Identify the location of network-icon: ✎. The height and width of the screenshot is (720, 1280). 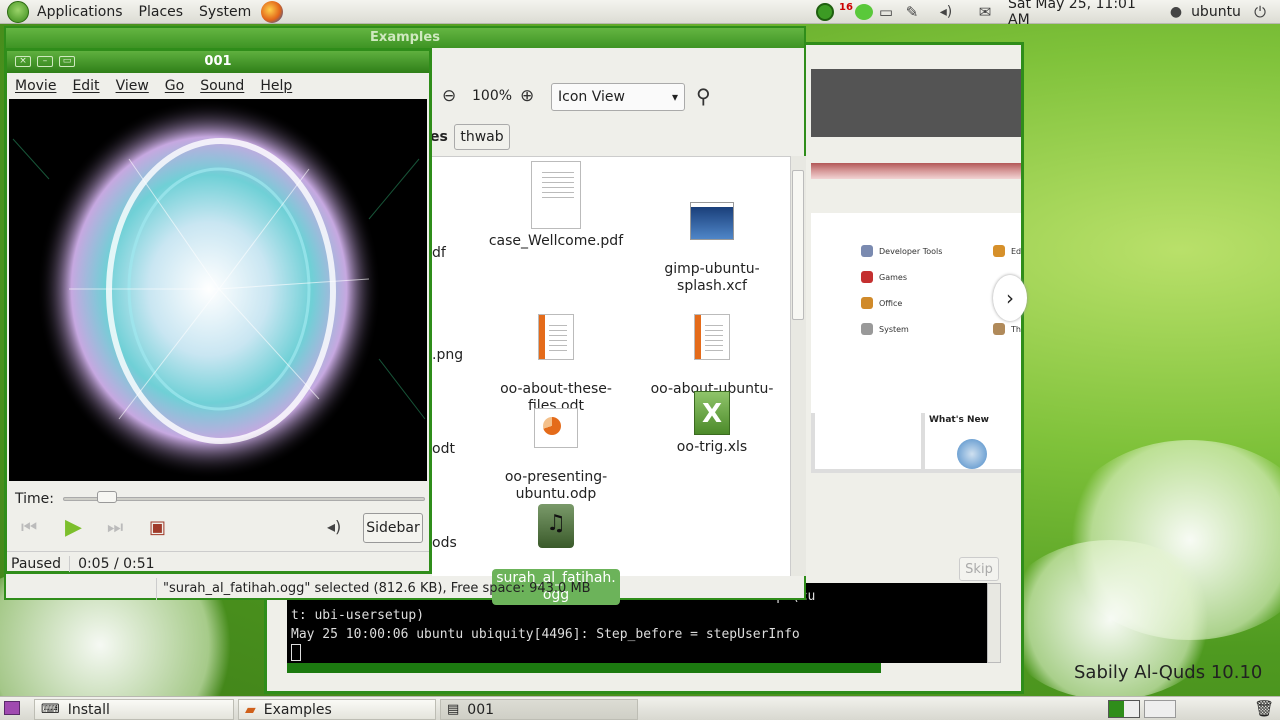
(912, 12).